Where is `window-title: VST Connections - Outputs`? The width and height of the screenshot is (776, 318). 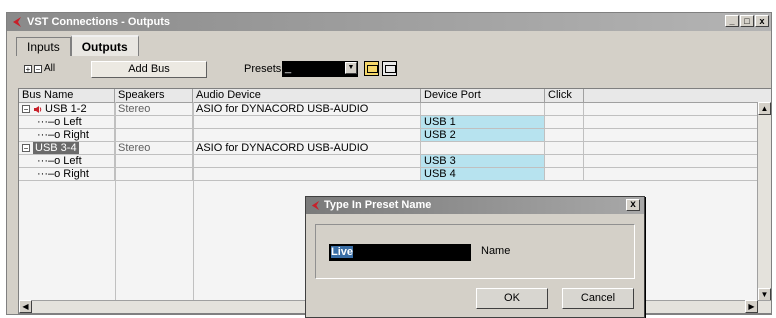
window-title: VST Connections - Outputs is located at coordinates (98, 22).